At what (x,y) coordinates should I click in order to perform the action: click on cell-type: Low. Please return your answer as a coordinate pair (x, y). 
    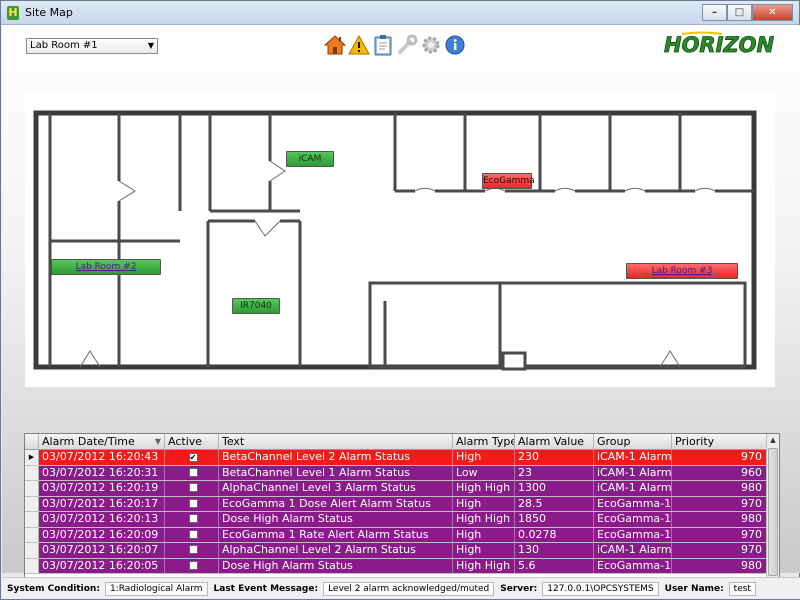
    Looking at the image, I should click on (484, 472).